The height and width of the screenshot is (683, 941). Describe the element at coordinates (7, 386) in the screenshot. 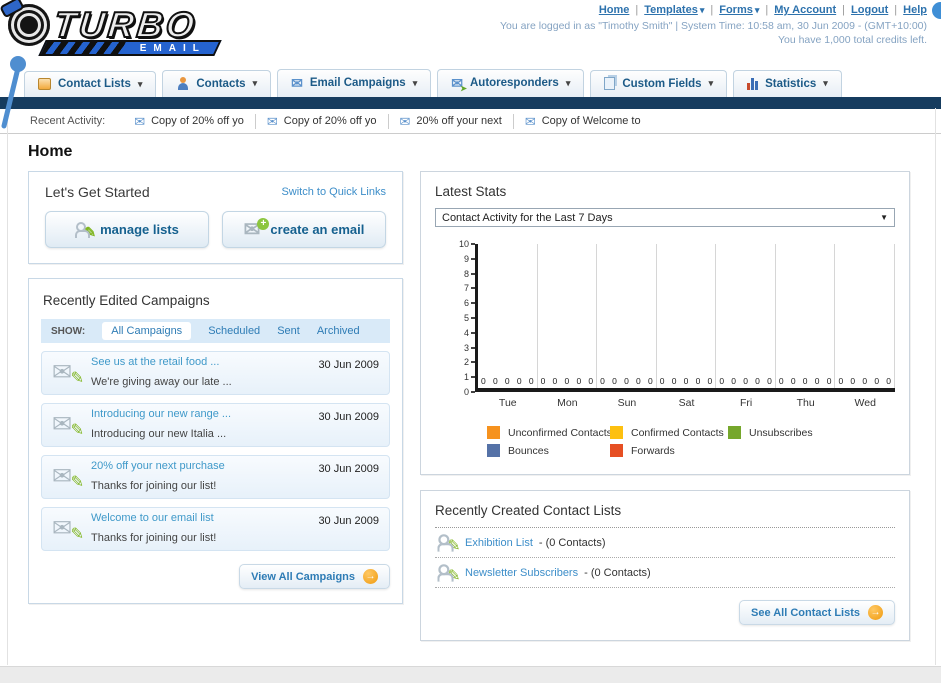

I see `page-edge-left` at that location.